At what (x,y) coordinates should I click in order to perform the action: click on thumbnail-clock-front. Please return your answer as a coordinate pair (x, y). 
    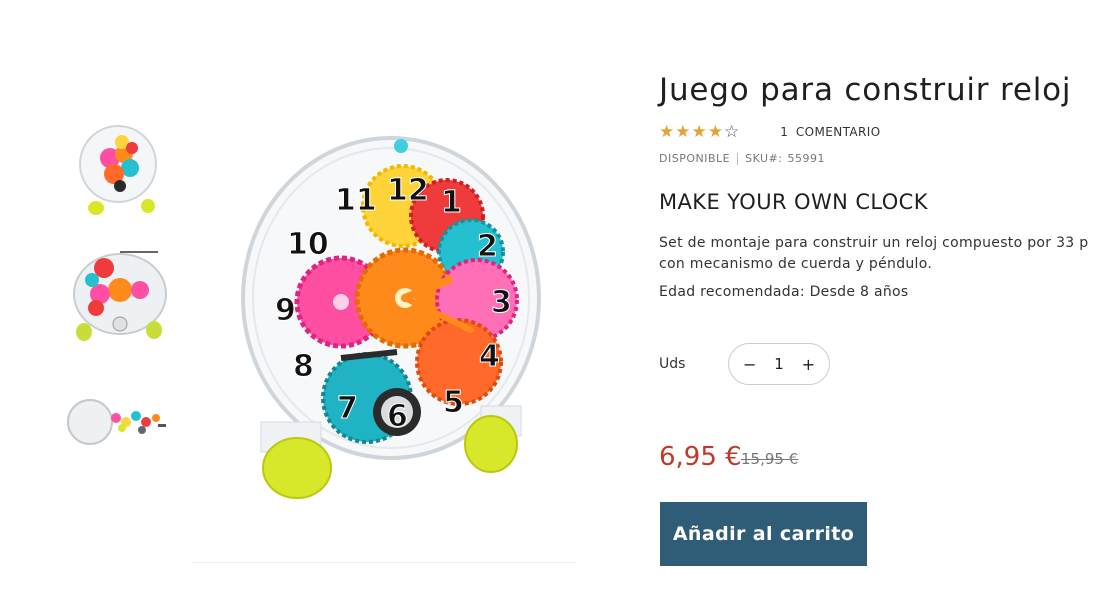
    Looking at the image, I should click on (117, 168).